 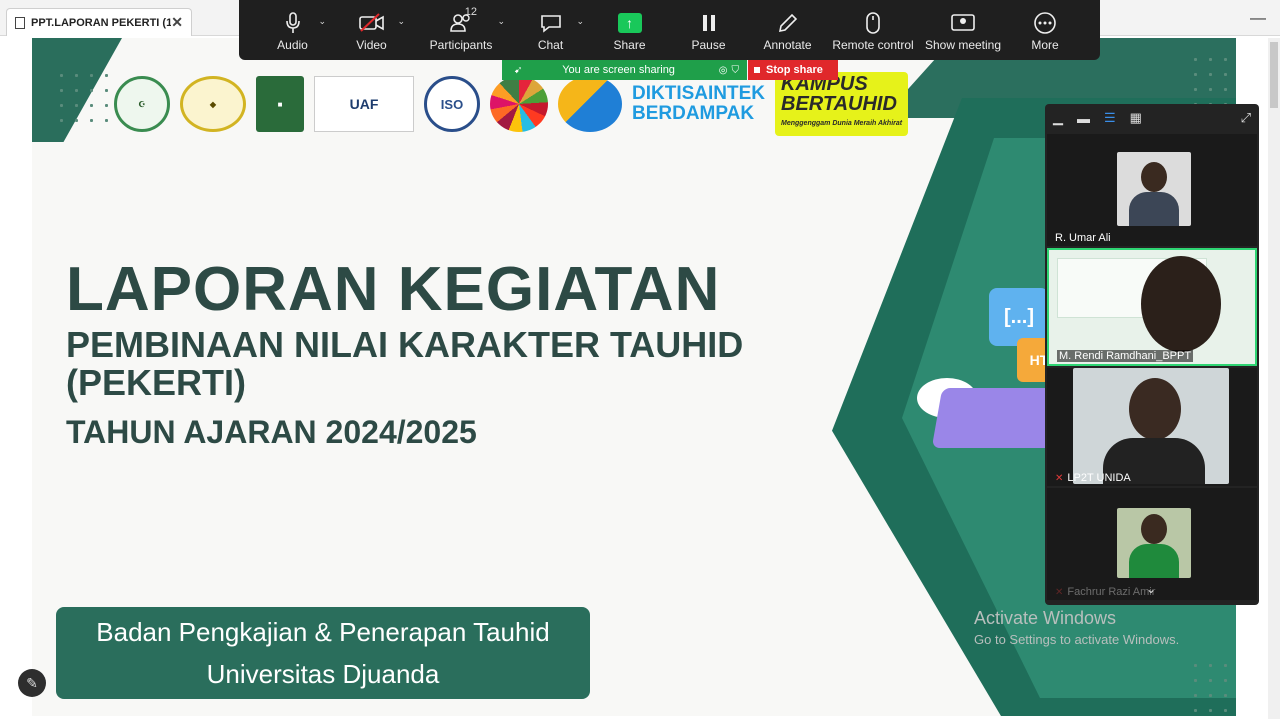 I want to click on stop-share-button: Stop share, so click(x=793, y=70).